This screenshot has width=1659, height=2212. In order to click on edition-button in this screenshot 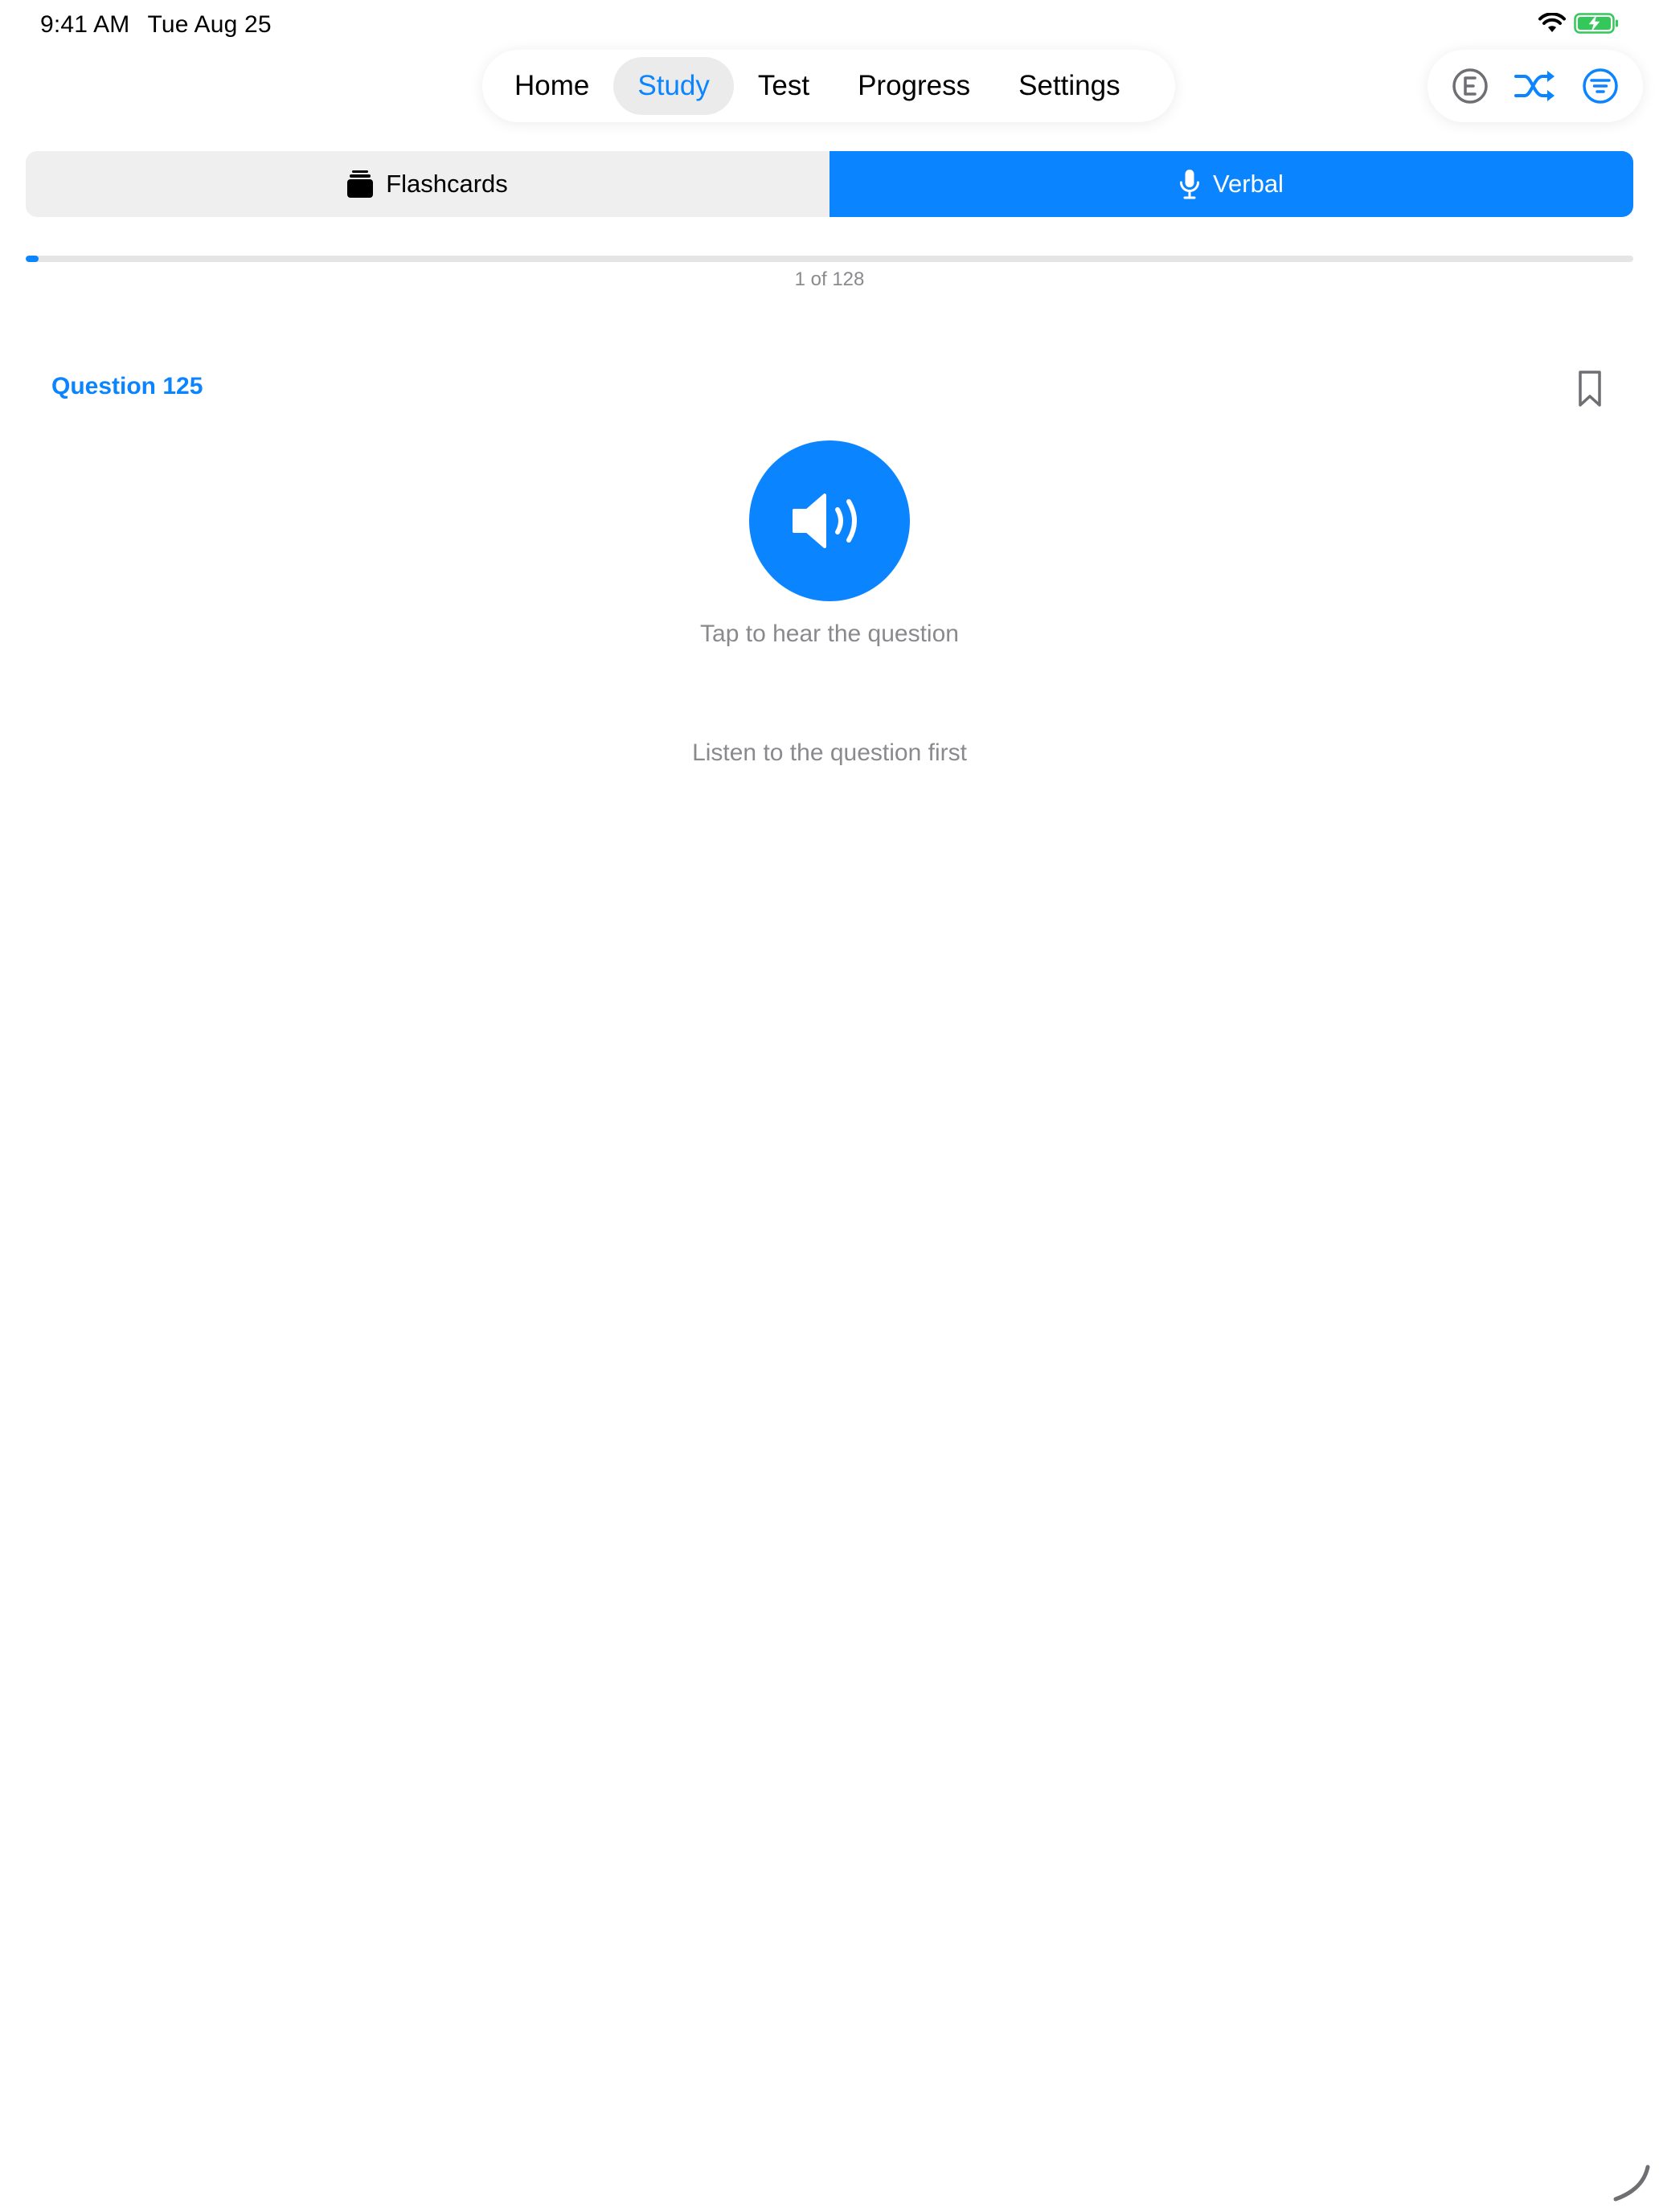, I will do `click(1470, 86)`.